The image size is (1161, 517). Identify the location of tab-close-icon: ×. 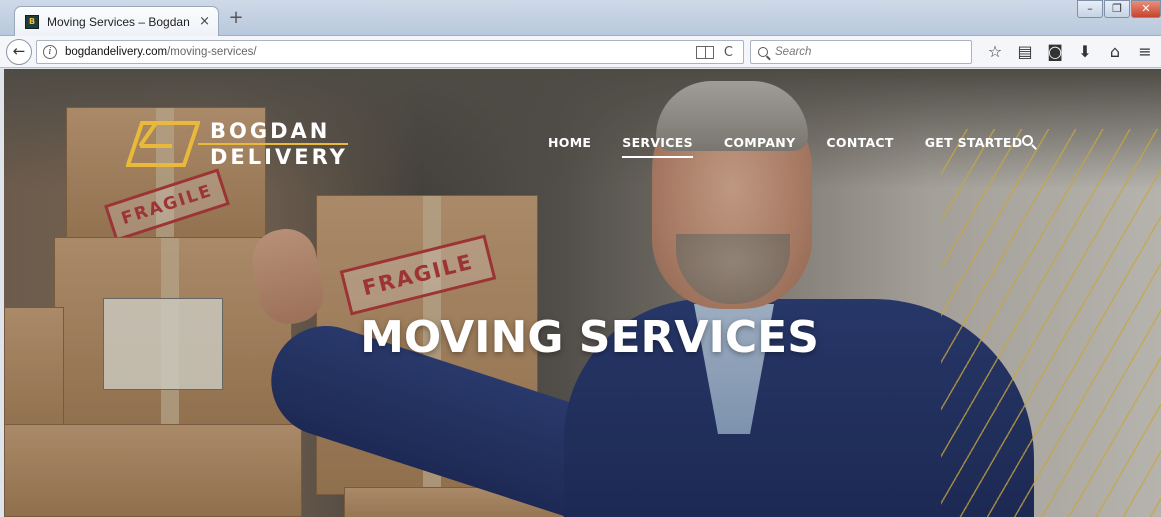
(204, 21).